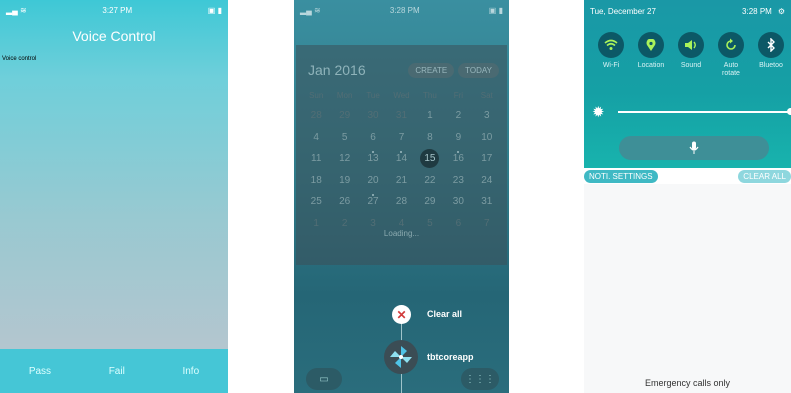 The width and height of the screenshot is (791, 393). I want to click on status-time: 3:27 PM, so click(117, 10).